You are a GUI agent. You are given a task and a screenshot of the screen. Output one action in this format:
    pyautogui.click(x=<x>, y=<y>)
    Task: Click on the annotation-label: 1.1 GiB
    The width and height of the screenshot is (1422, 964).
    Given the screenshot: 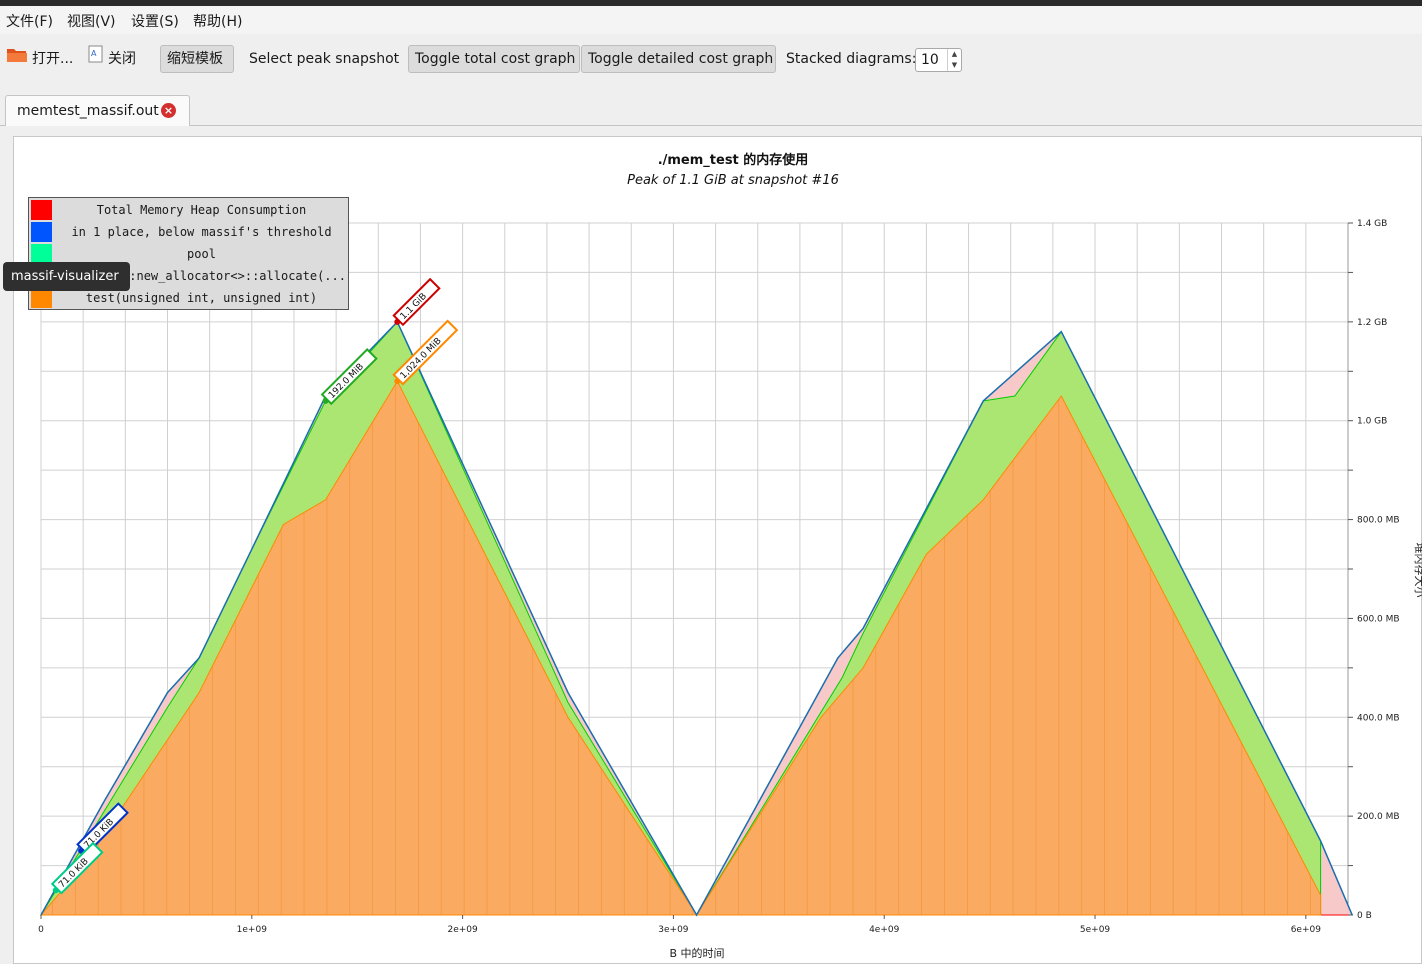 What is the action you would take?
    pyautogui.click(x=416, y=302)
    